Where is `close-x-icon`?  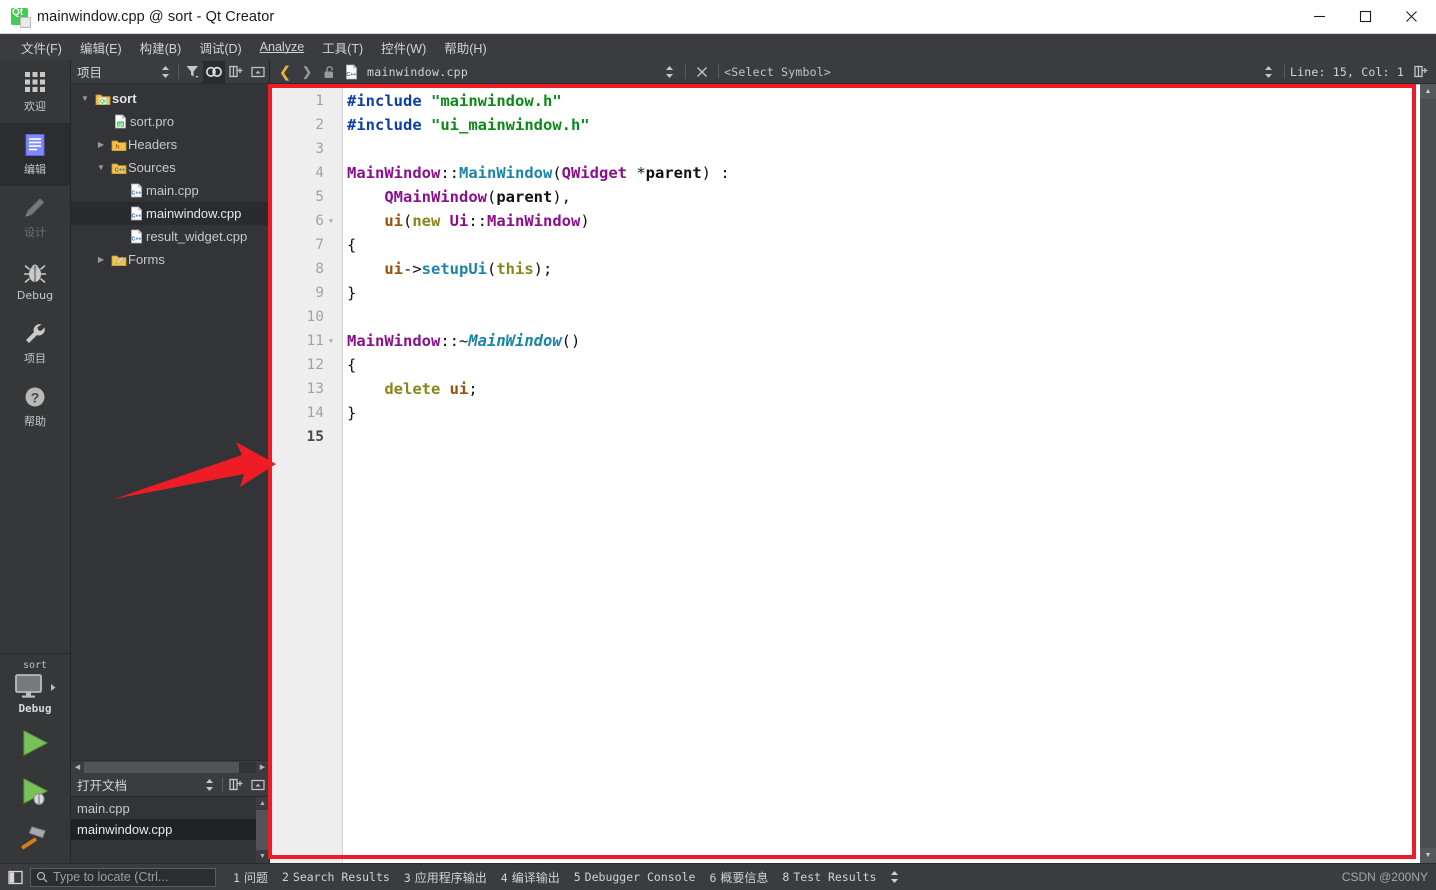
close-x-icon is located at coordinates (702, 71).